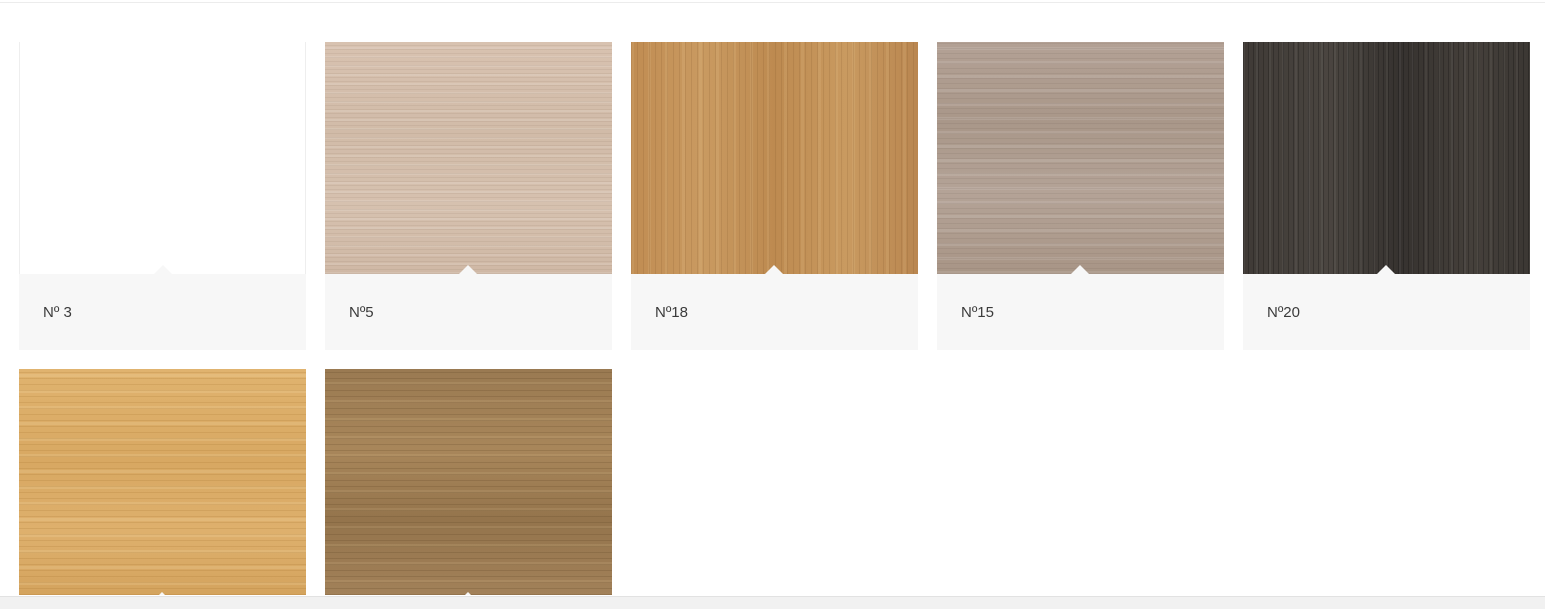 The width and height of the screenshot is (1545, 609). I want to click on swatch-card-no3: Nº 3, so click(162, 196).